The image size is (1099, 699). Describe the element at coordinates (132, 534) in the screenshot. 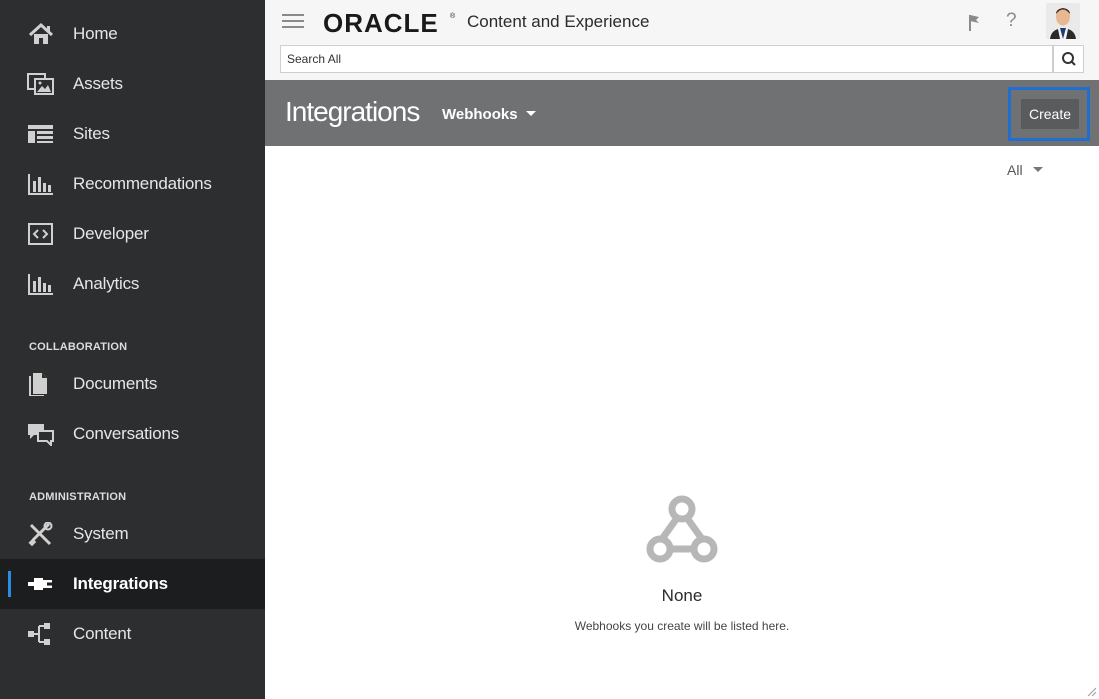

I see `sidebar-item-system: System` at that location.